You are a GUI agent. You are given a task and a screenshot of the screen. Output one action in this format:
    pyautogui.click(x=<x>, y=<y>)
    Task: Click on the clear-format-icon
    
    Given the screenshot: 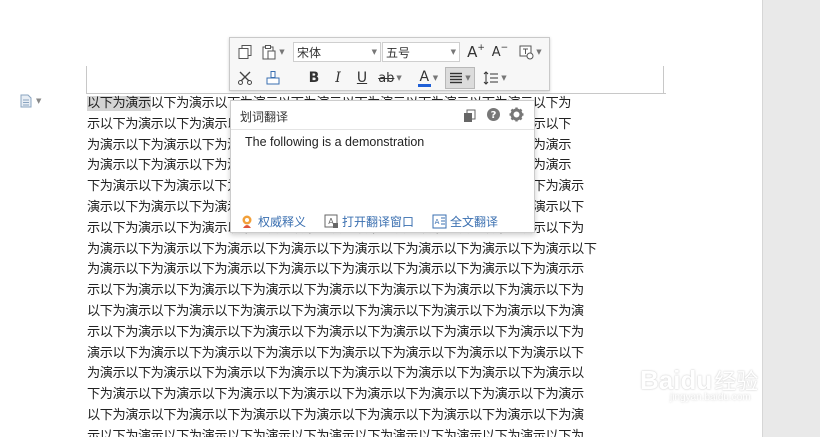 What is the action you would take?
    pyautogui.click(x=526, y=52)
    